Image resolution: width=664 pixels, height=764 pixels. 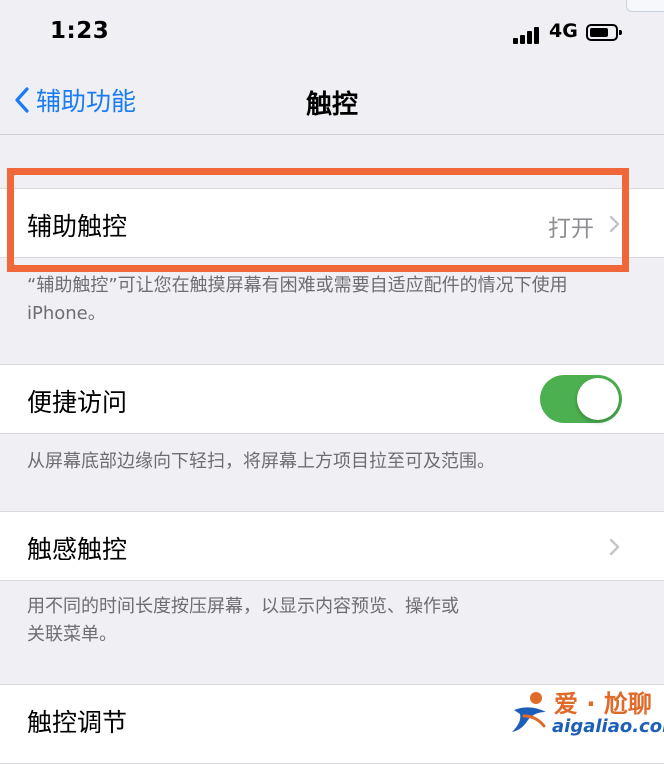 I want to click on assistive-touch-footer: “辅助触控”可让您在触摸屏幕有困难或需要自适应配件的情况下使用 iPhone。, so click(x=297, y=299).